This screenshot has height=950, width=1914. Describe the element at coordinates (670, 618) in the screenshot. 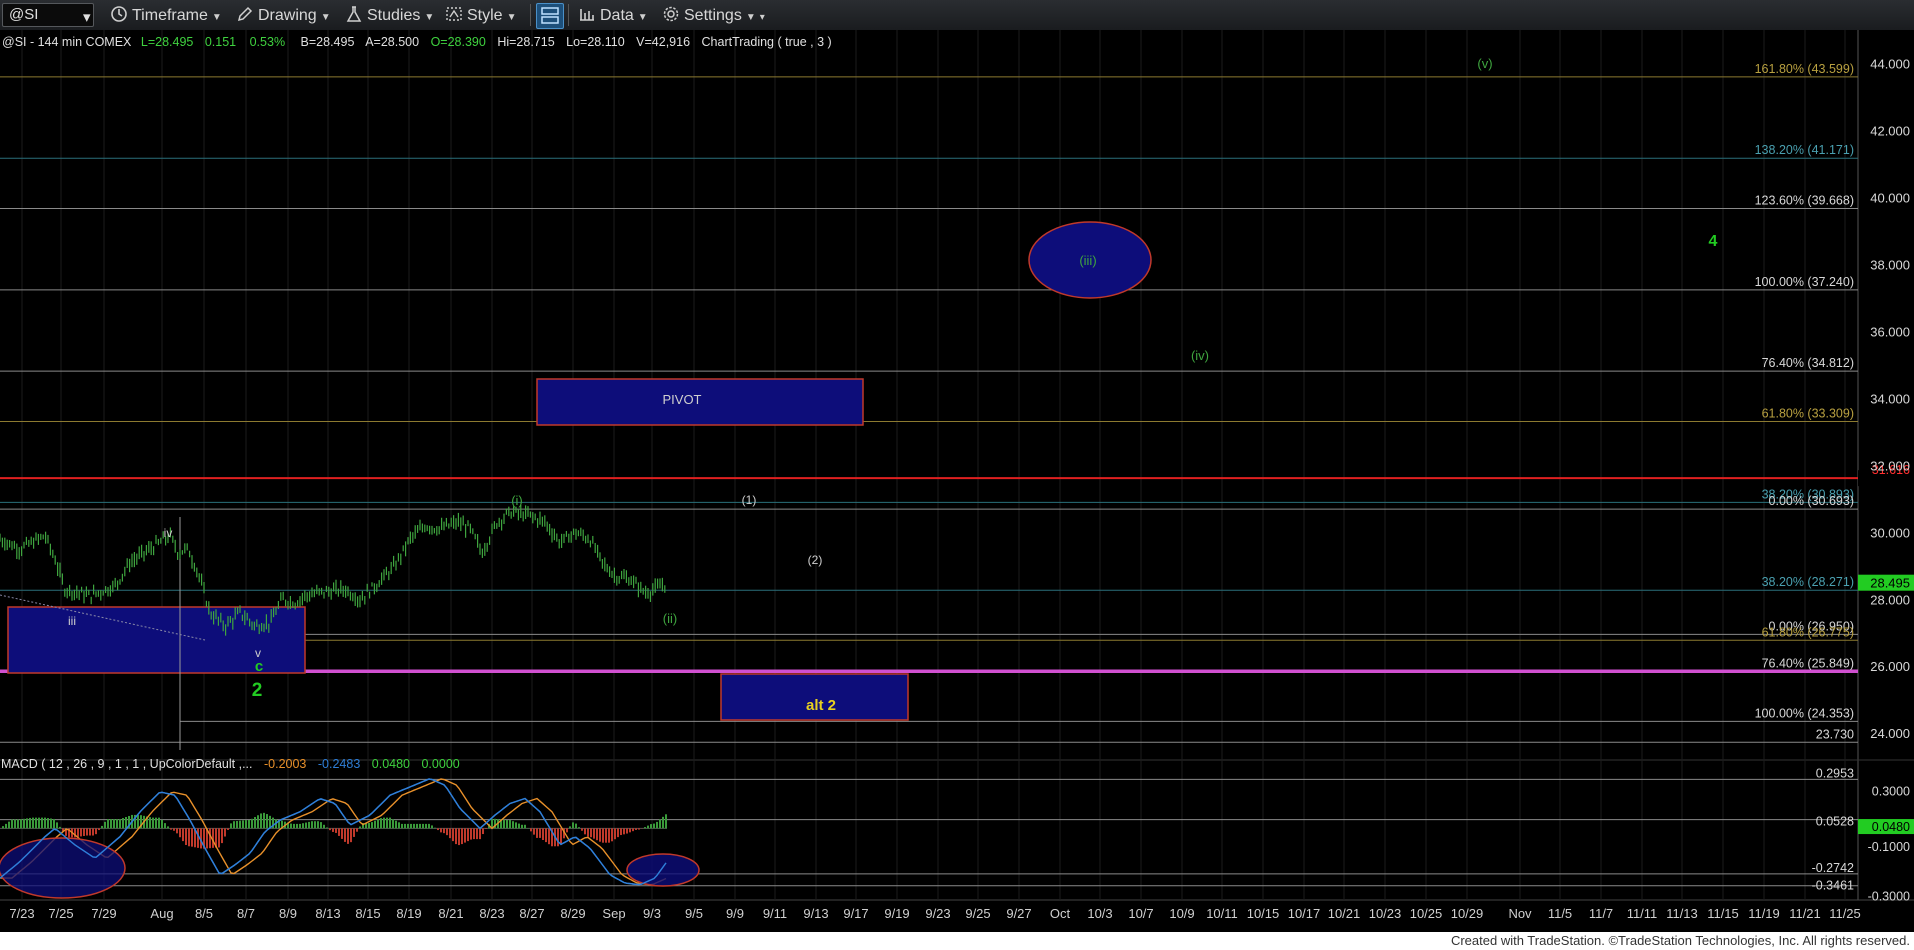

I see `wave-label: (ii)` at that location.